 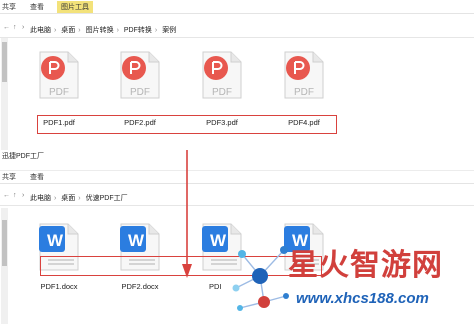 What do you see at coordinates (187, 124) in the screenshot?
I see `highlight-box` at bounding box center [187, 124].